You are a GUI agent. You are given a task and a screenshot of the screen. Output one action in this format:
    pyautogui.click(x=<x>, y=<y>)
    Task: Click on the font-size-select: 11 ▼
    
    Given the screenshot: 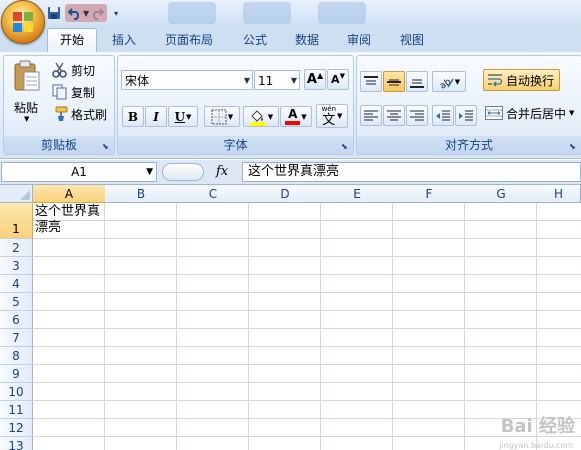 What is the action you would take?
    pyautogui.click(x=277, y=80)
    